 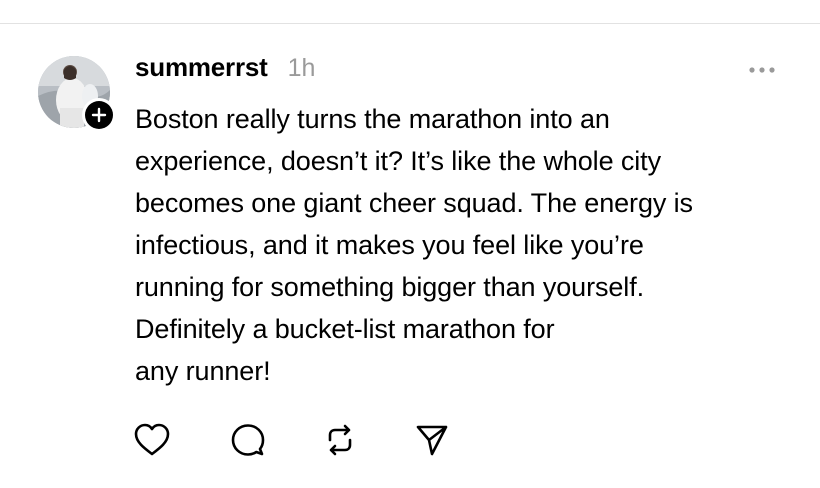 What do you see at coordinates (294, 440) in the screenshot?
I see `post-actions` at bounding box center [294, 440].